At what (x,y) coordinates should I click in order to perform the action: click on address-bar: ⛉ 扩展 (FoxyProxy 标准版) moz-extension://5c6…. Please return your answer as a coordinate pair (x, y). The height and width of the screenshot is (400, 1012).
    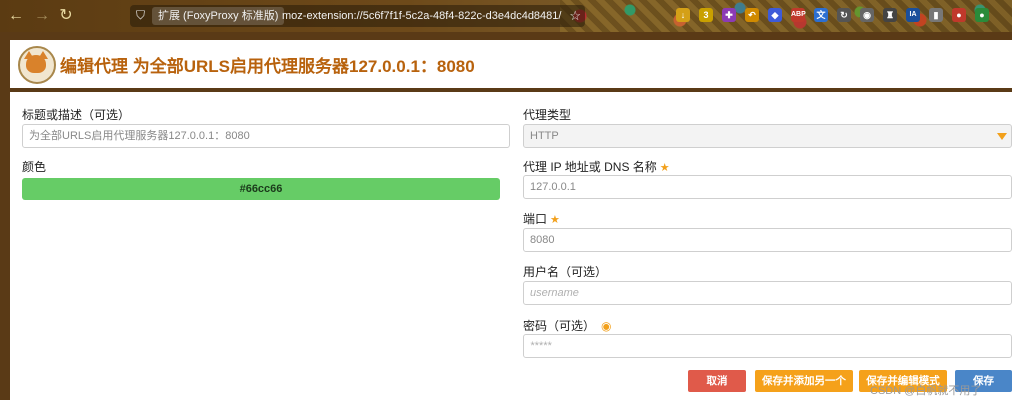
    Looking at the image, I should click on (357, 16).